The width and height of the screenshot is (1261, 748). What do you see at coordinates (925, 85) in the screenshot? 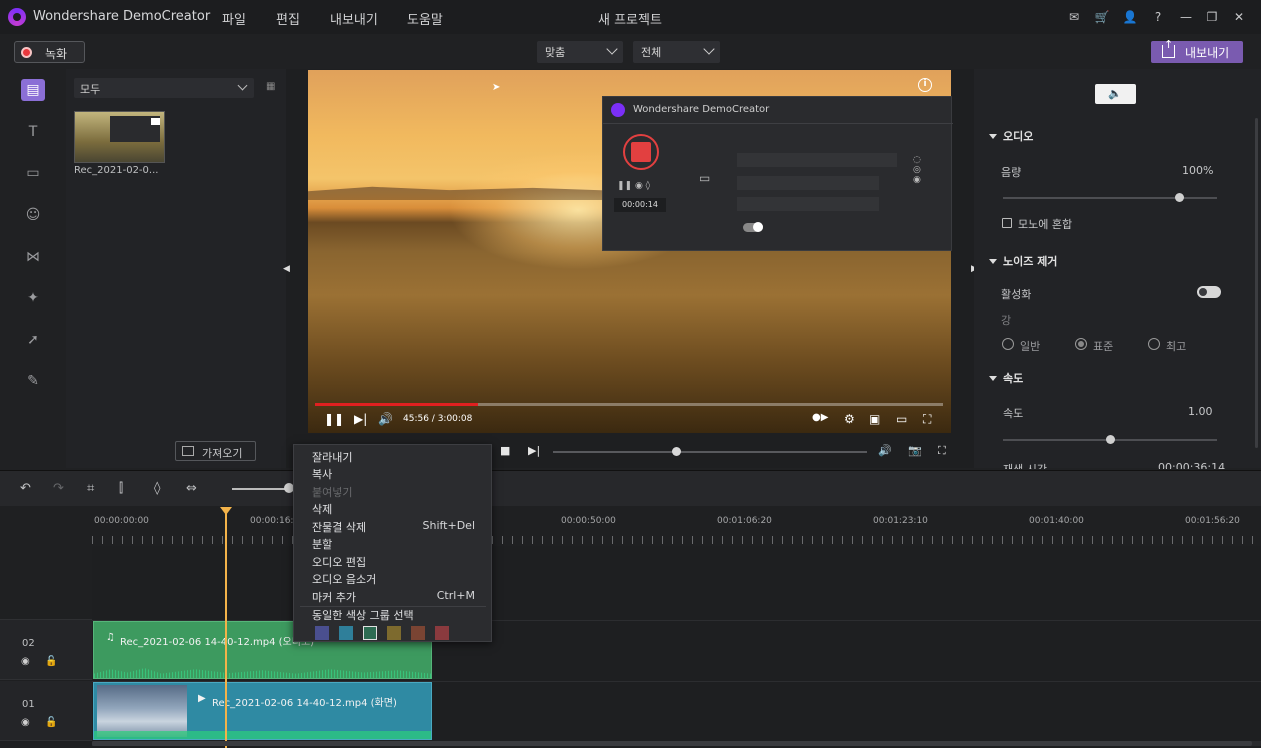
I see `info-icon: i` at bounding box center [925, 85].